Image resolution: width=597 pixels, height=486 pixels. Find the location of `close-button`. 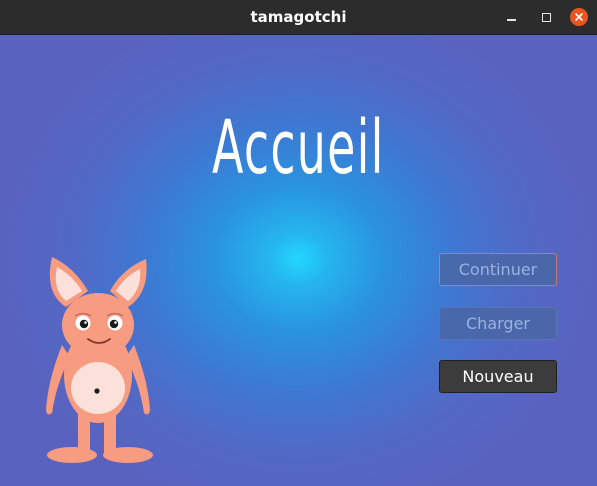

close-button is located at coordinates (579, 17).